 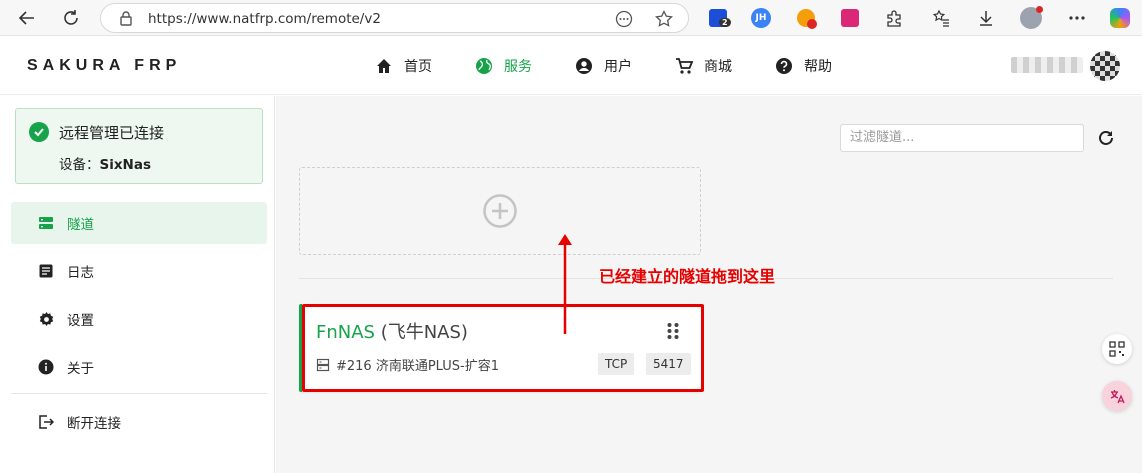 What do you see at coordinates (818, 67) in the screenshot?
I see `nav-label: 帮助` at bounding box center [818, 67].